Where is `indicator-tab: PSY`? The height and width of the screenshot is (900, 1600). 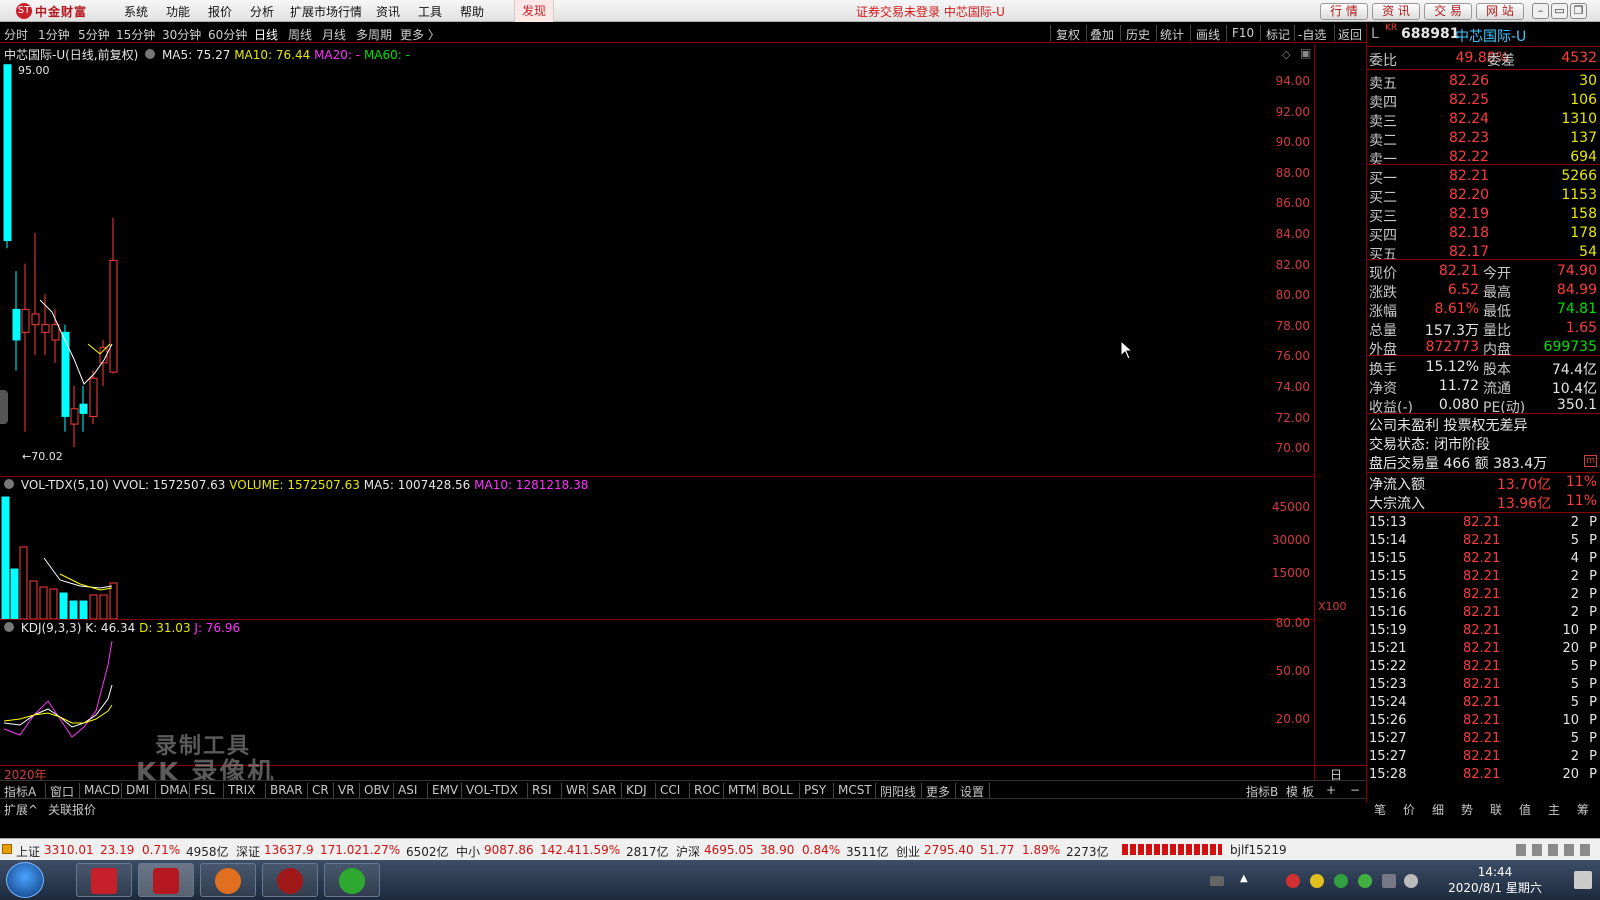 indicator-tab: PSY is located at coordinates (815, 790).